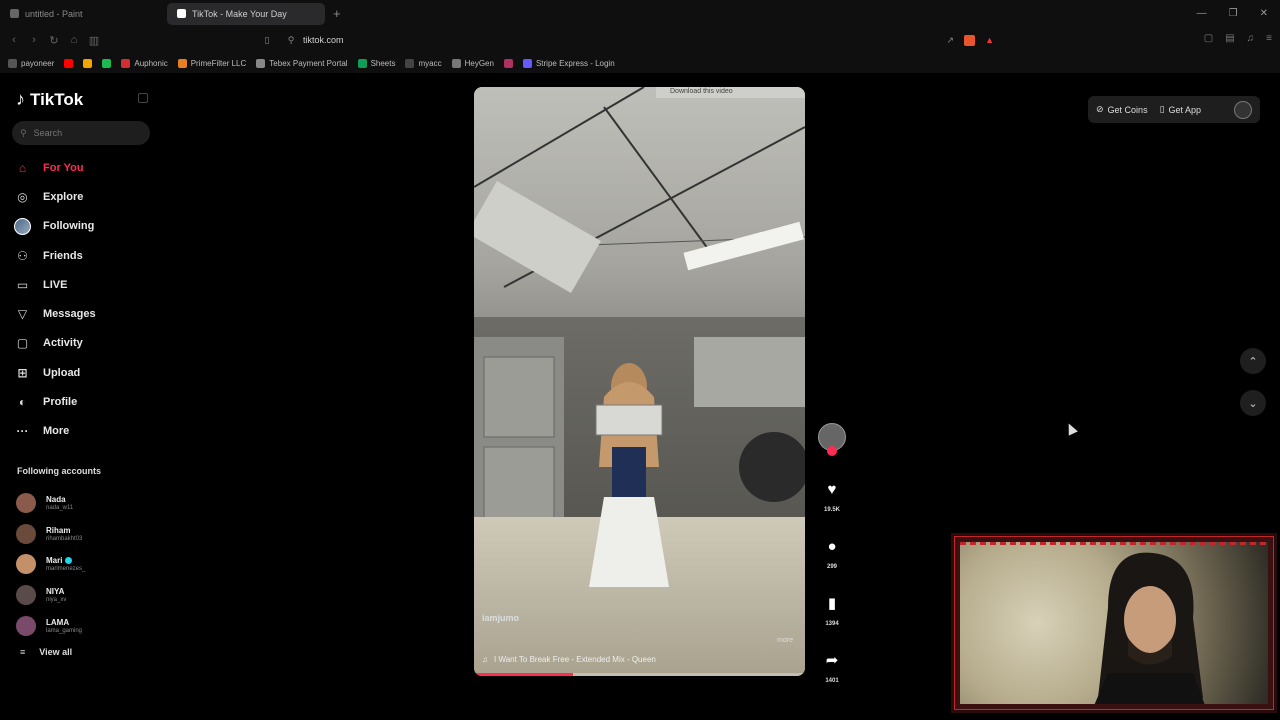 This screenshot has height=720, width=1280. What do you see at coordinates (84, 196) in the screenshot?
I see `sidebar-item-explore: ◎ Explore` at bounding box center [84, 196].